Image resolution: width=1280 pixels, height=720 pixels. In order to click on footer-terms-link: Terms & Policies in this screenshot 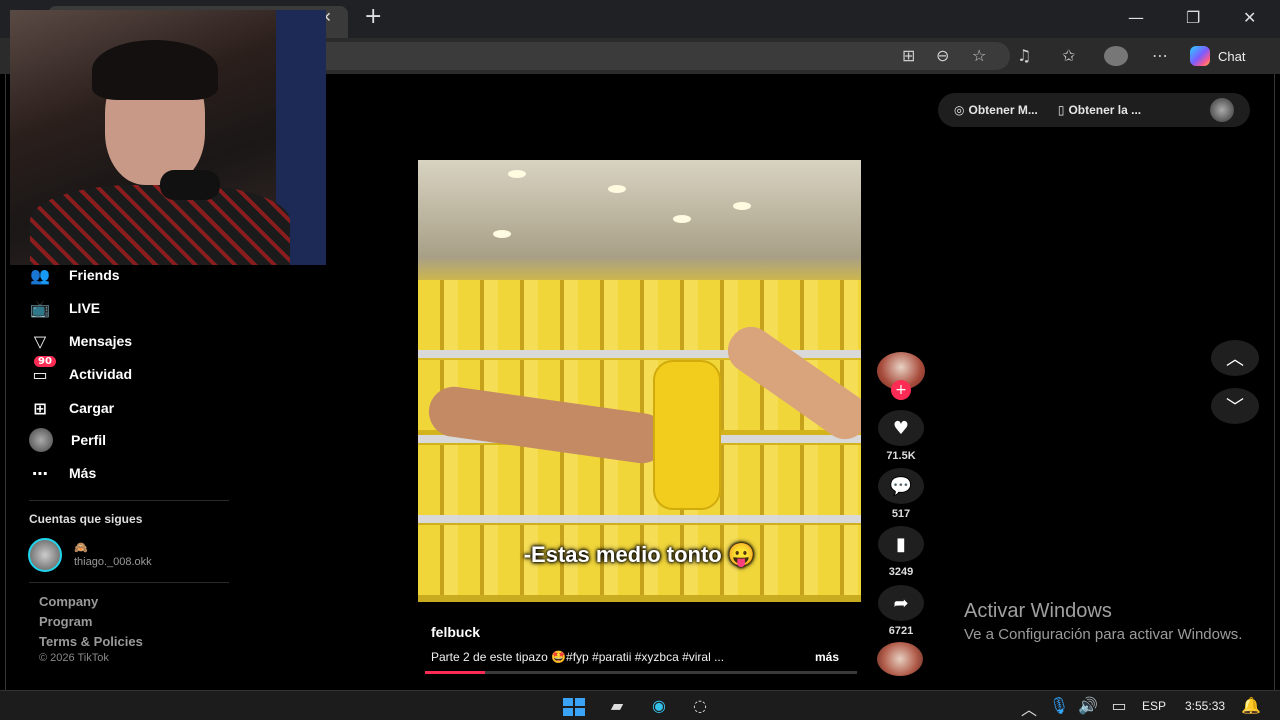, I will do `click(91, 641)`.